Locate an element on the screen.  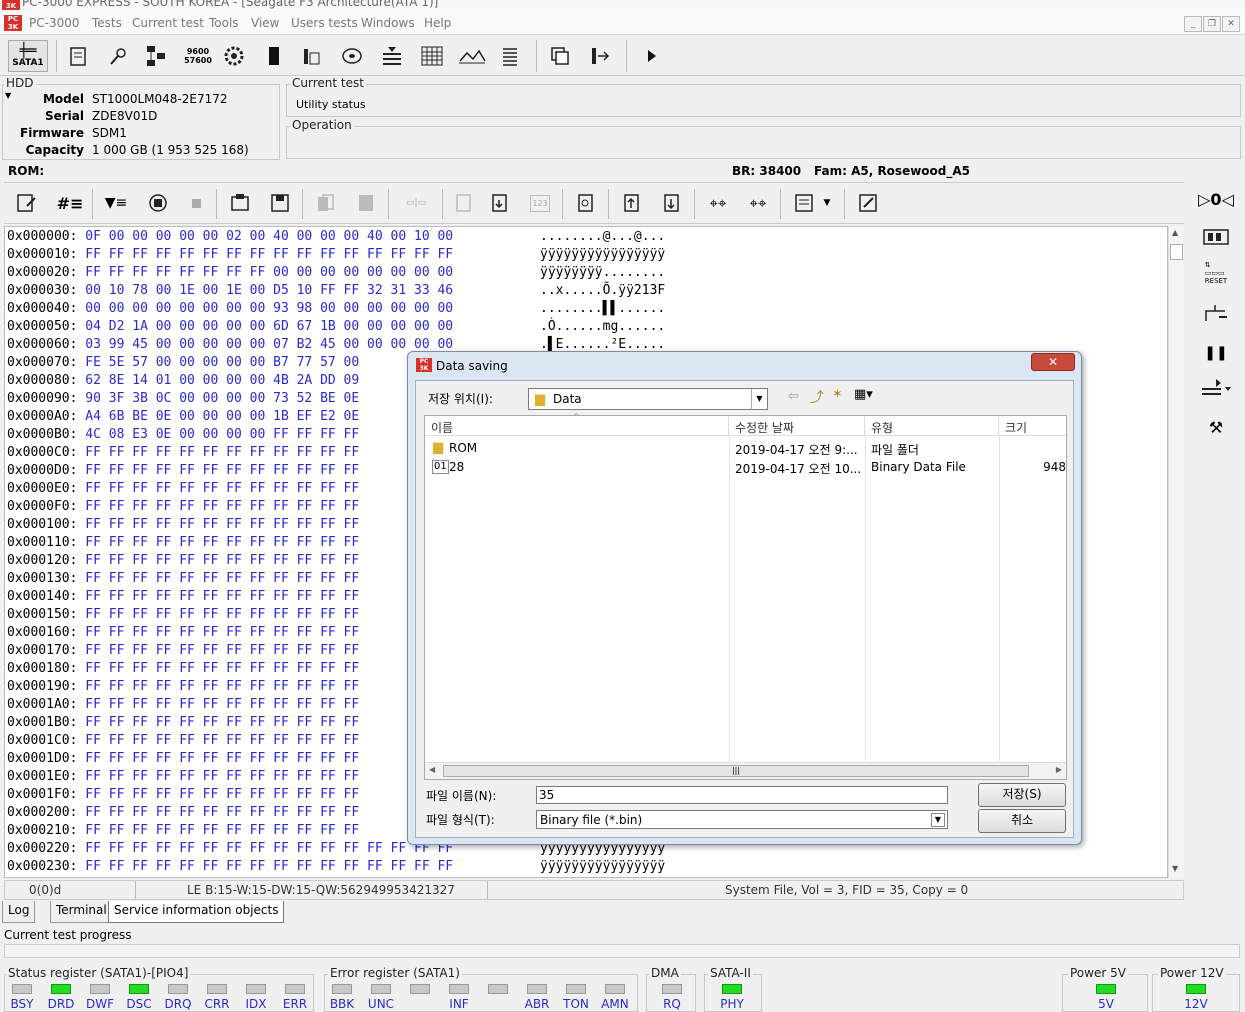
menu-help: Help is located at coordinates (437, 23).